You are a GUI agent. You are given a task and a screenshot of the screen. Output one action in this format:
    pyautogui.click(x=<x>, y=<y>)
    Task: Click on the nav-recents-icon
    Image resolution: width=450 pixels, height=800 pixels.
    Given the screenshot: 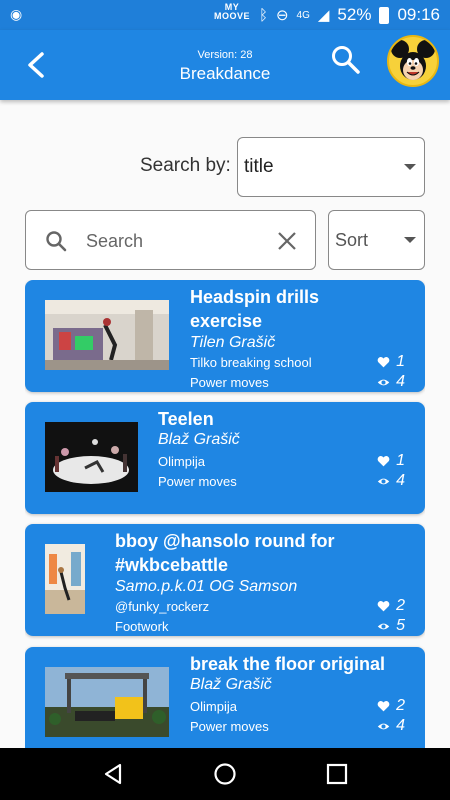 What is the action you would take?
    pyautogui.click(x=337, y=774)
    